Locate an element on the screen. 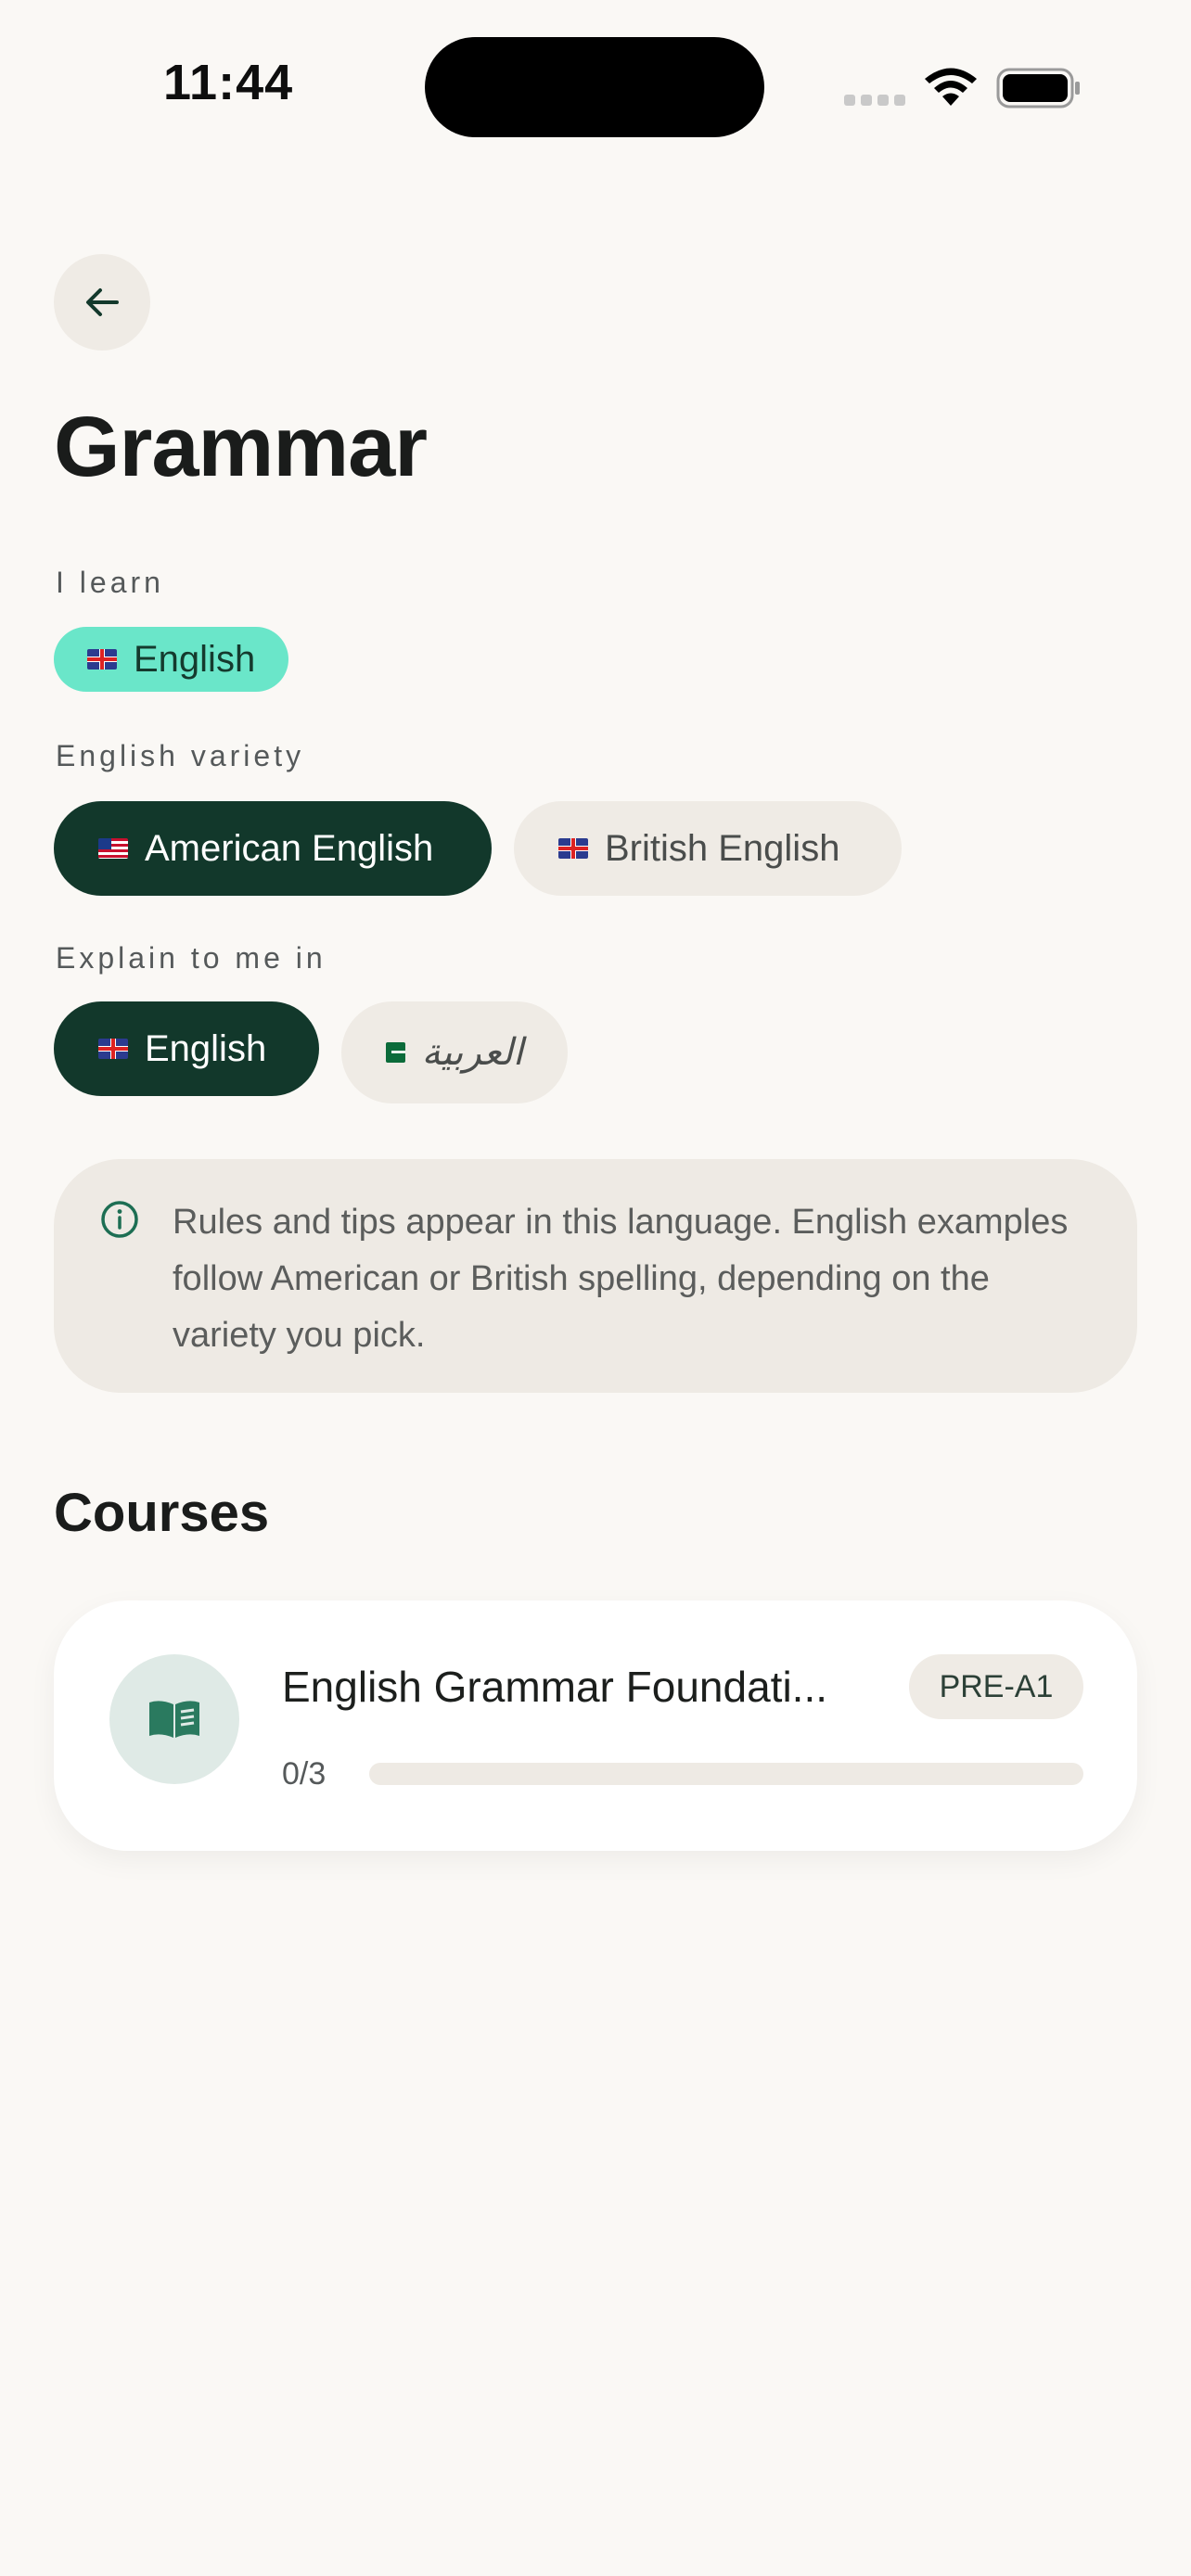 This screenshot has height=2576, width=1191. explain-label: Explain to me in is located at coordinates (191, 958).